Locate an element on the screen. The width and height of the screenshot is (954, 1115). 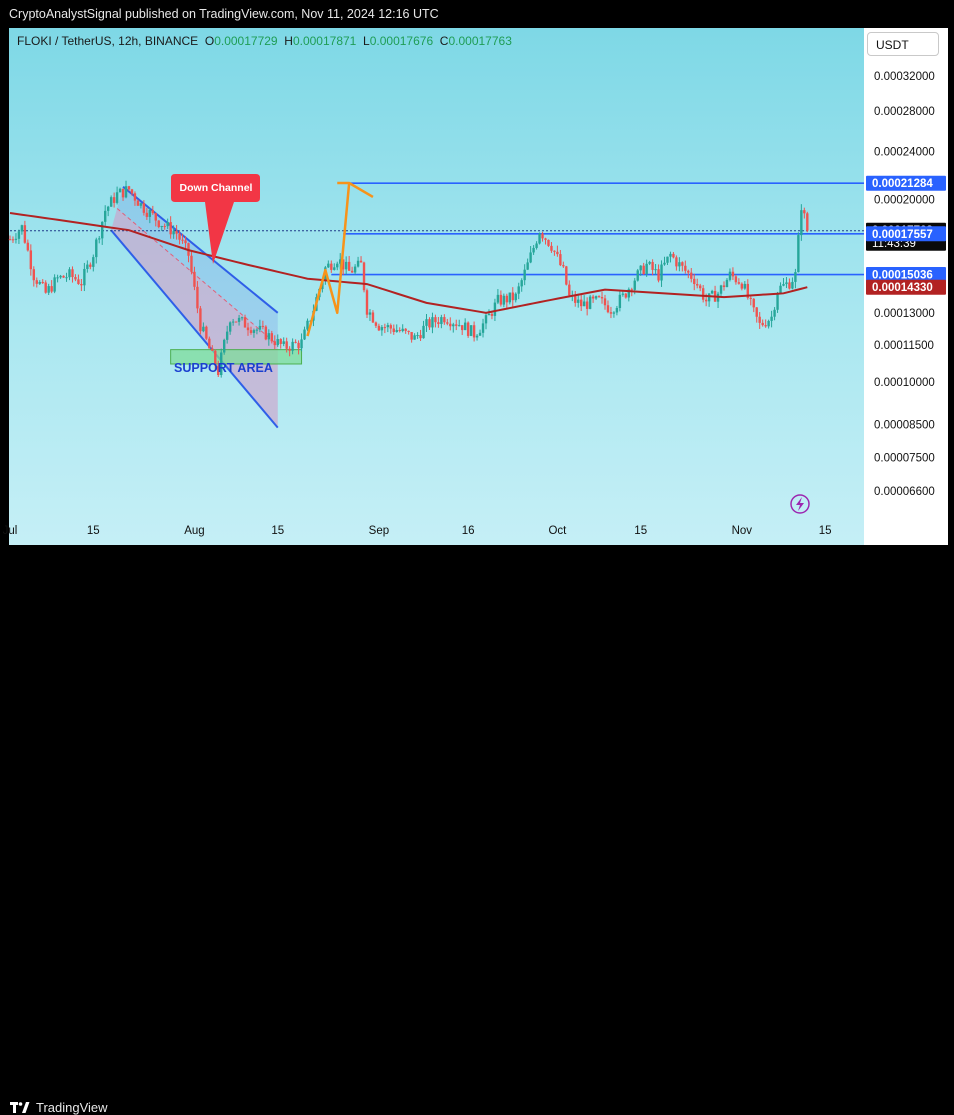
x-tick-label: 15 is located at coordinates (825, 531).